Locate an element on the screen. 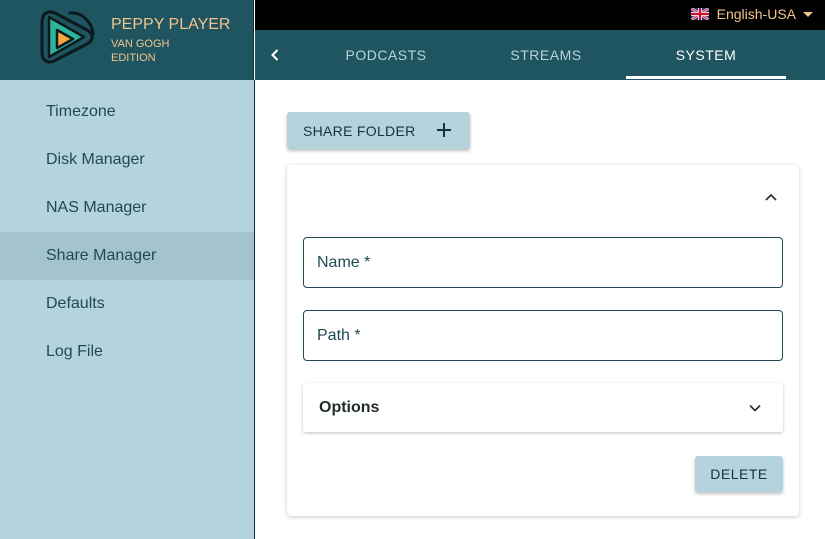  chevron-left-icon is located at coordinates (275, 55).